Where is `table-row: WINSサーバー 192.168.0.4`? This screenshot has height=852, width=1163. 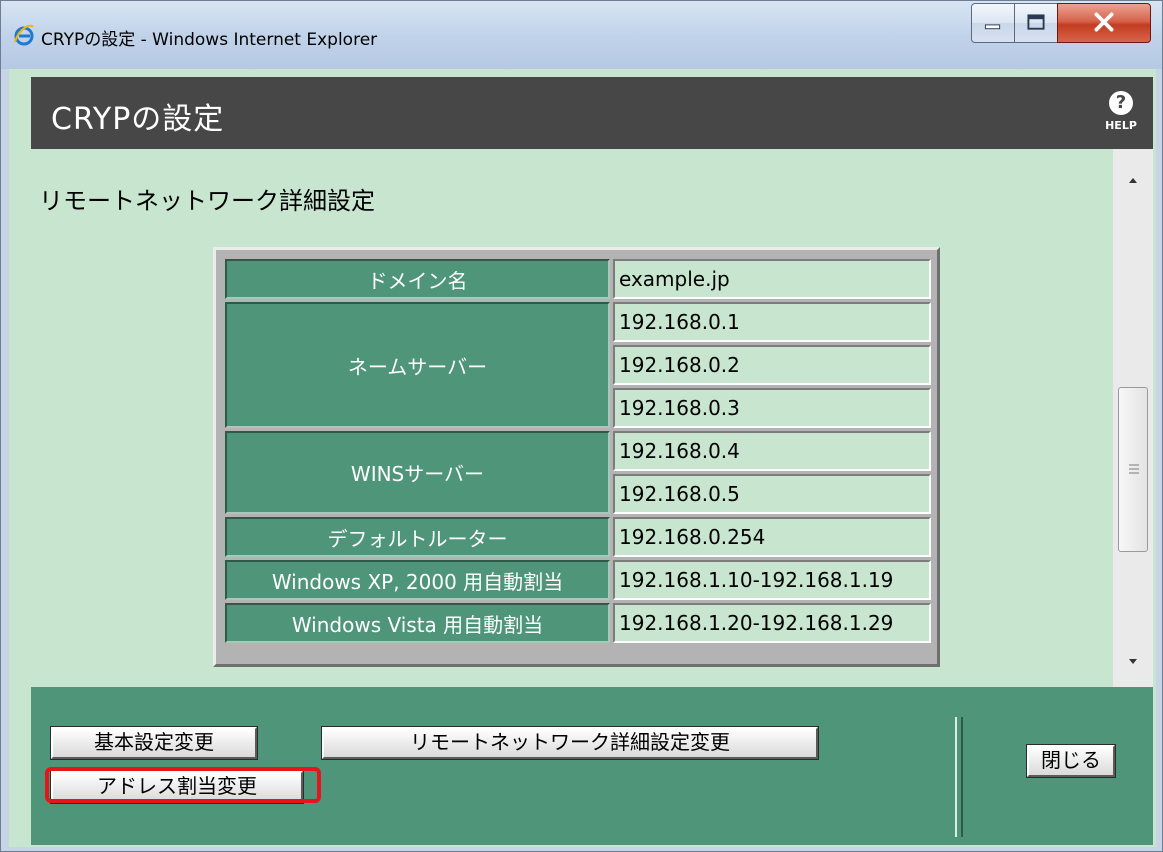 table-row: WINSサーバー 192.168.0.4 is located at coordinates (578, 472).